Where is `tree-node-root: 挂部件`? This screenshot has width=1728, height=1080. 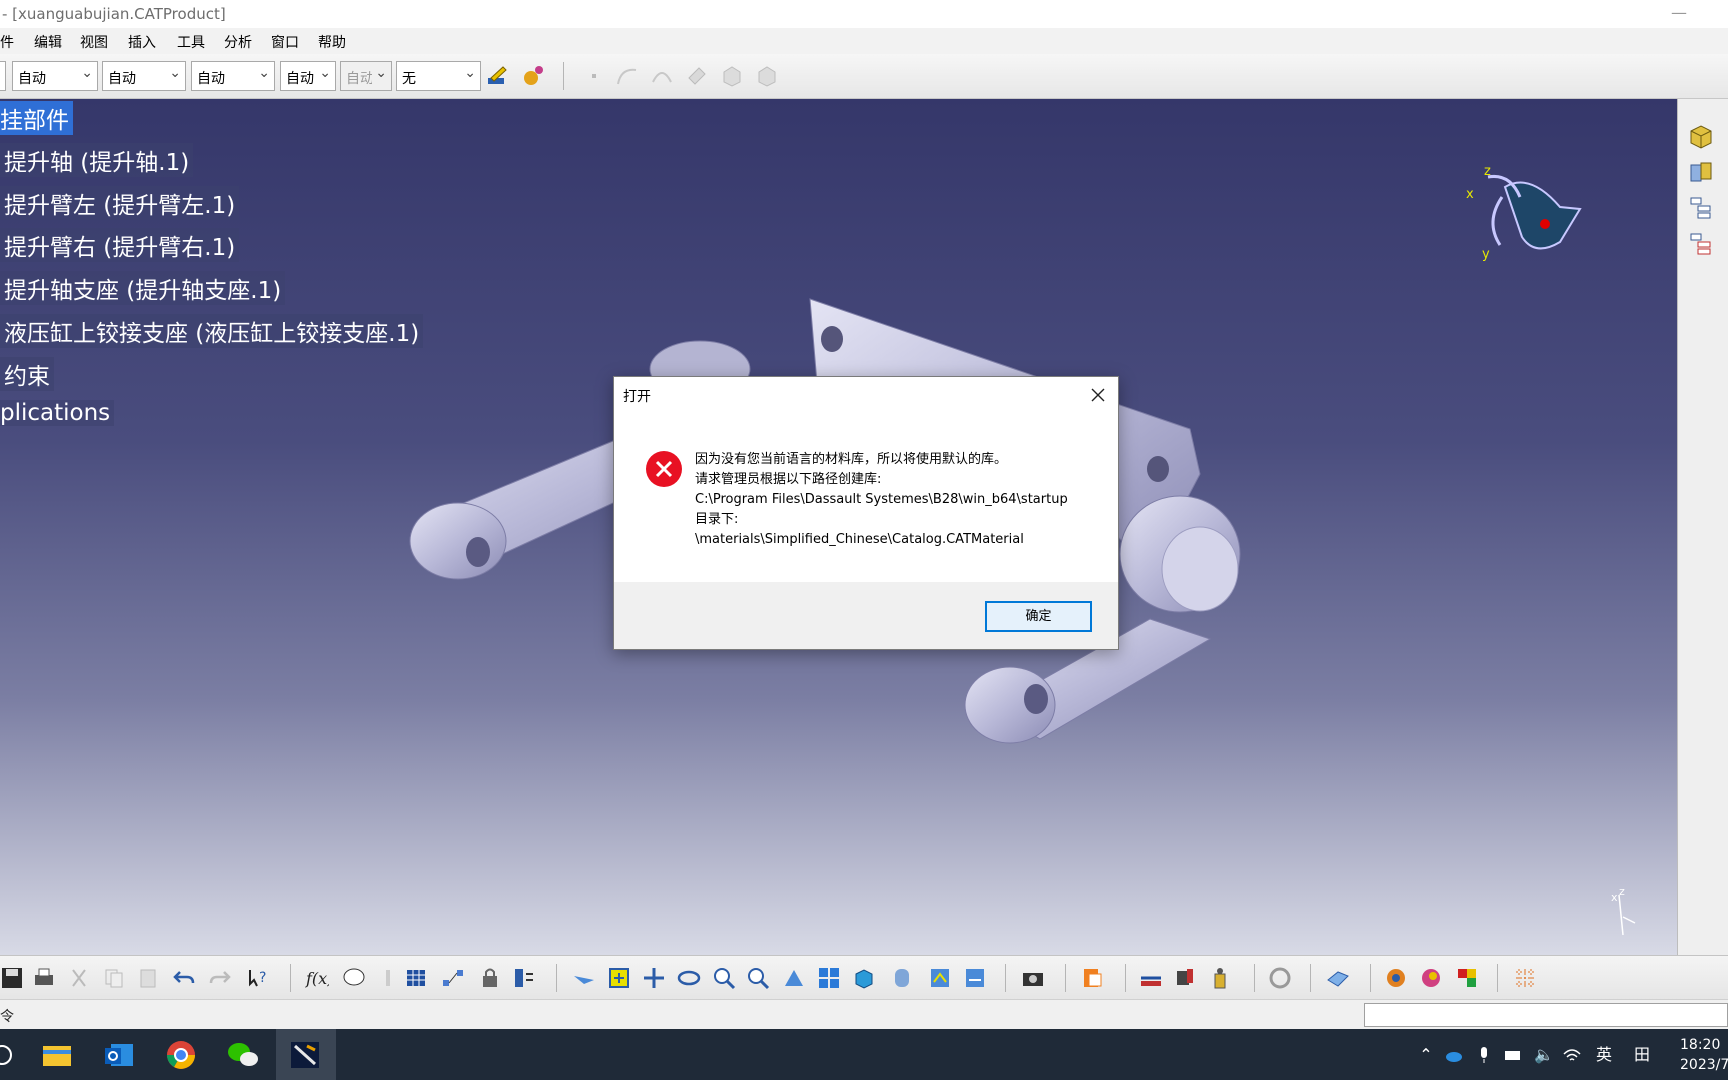 tree-node-root: 挂部件 is located at coordinates (36, 118).